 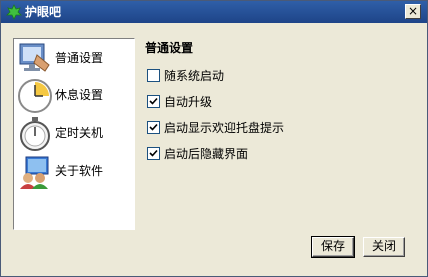 I want to click on save-button: 保存, so click(x=333, y=247).